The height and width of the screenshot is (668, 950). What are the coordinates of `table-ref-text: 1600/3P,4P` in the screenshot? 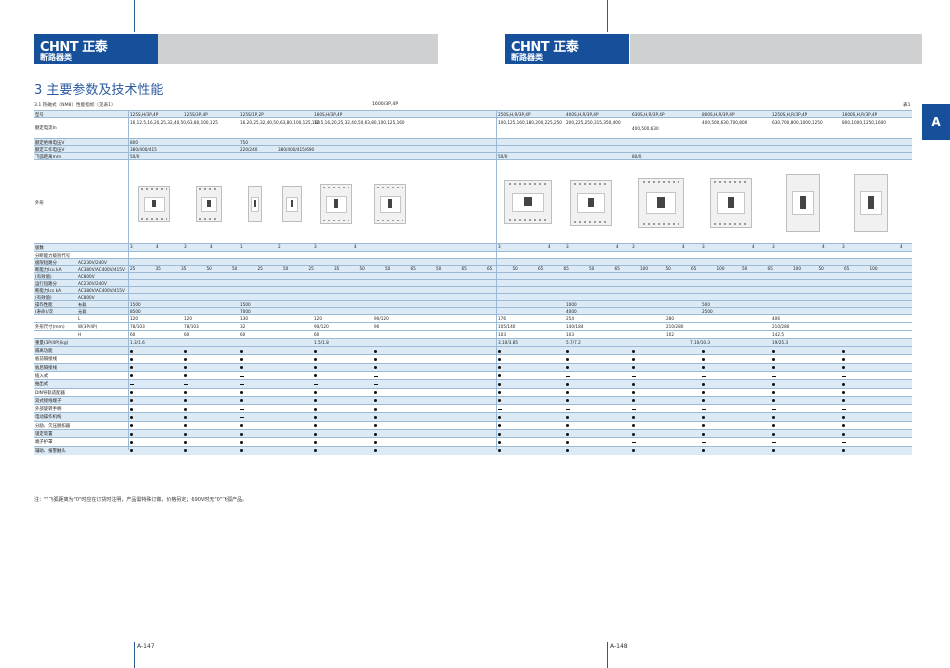 It's located at (385, 104).